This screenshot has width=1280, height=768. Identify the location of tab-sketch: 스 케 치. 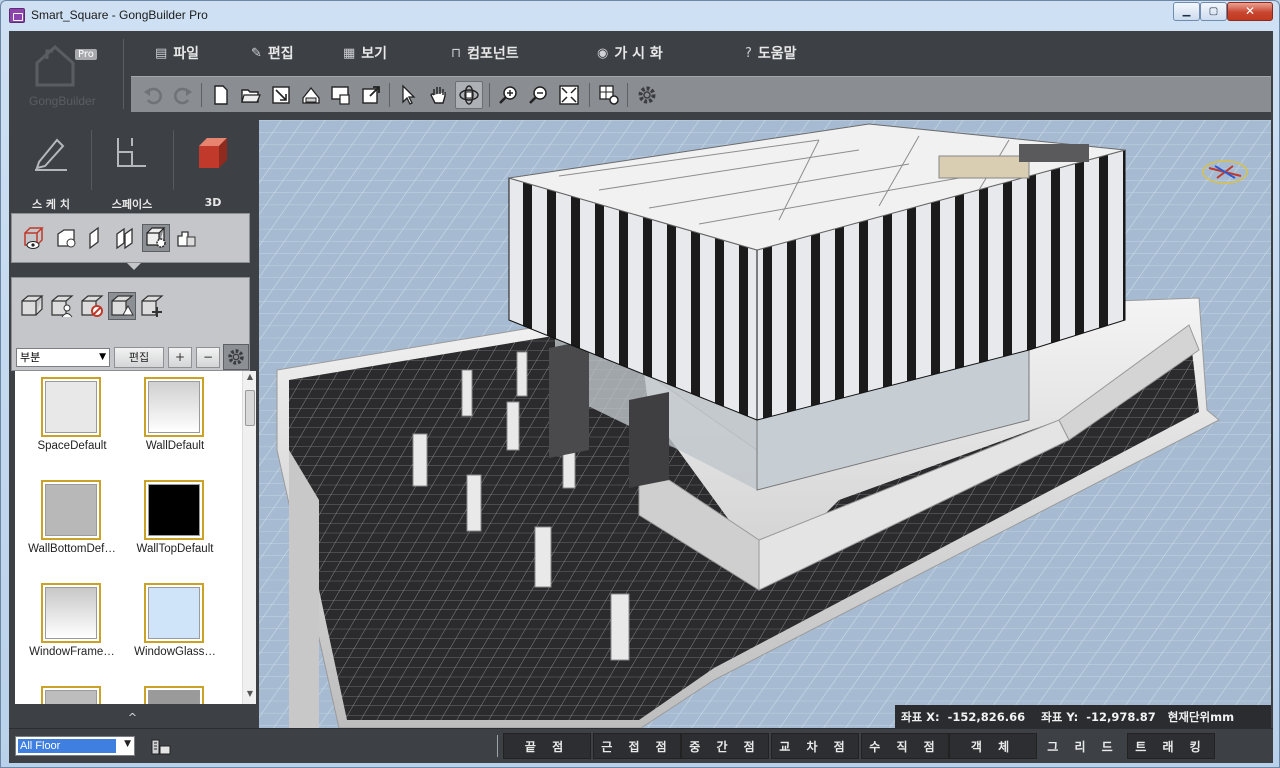
(51, 168).